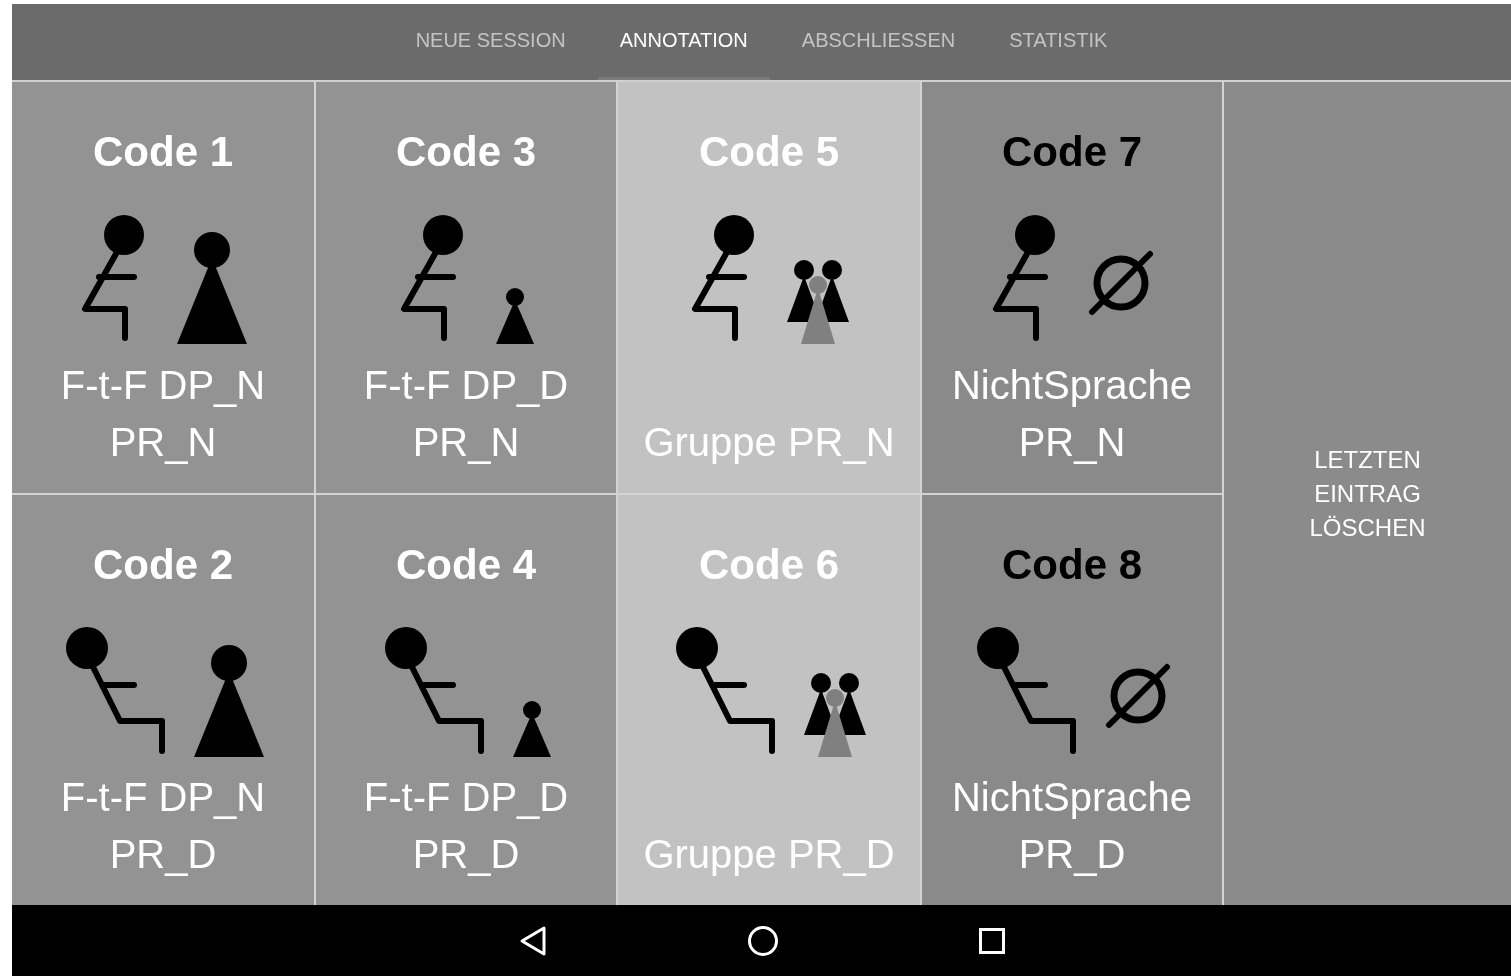 The image size is (1511, 976). Describe the element at coordinates (466, 699) in the screenshot. I see `code-button: Code 4 F-t-F DP_D PR_D` at that location.